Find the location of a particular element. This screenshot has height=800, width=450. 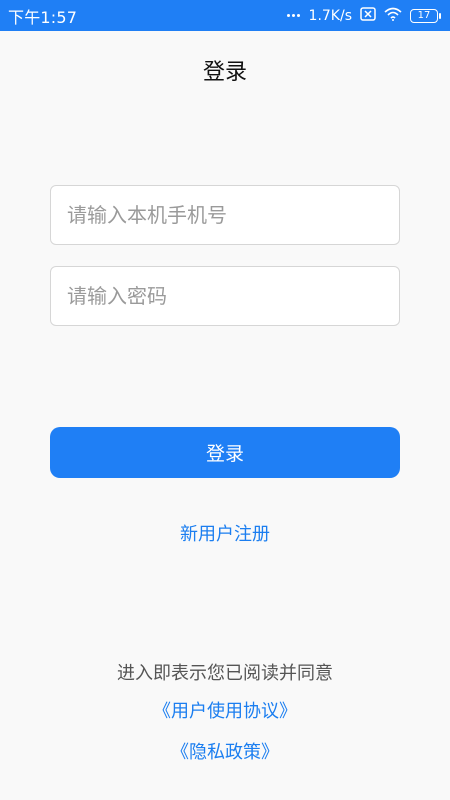

password-input is located at coordinates (225, 296).